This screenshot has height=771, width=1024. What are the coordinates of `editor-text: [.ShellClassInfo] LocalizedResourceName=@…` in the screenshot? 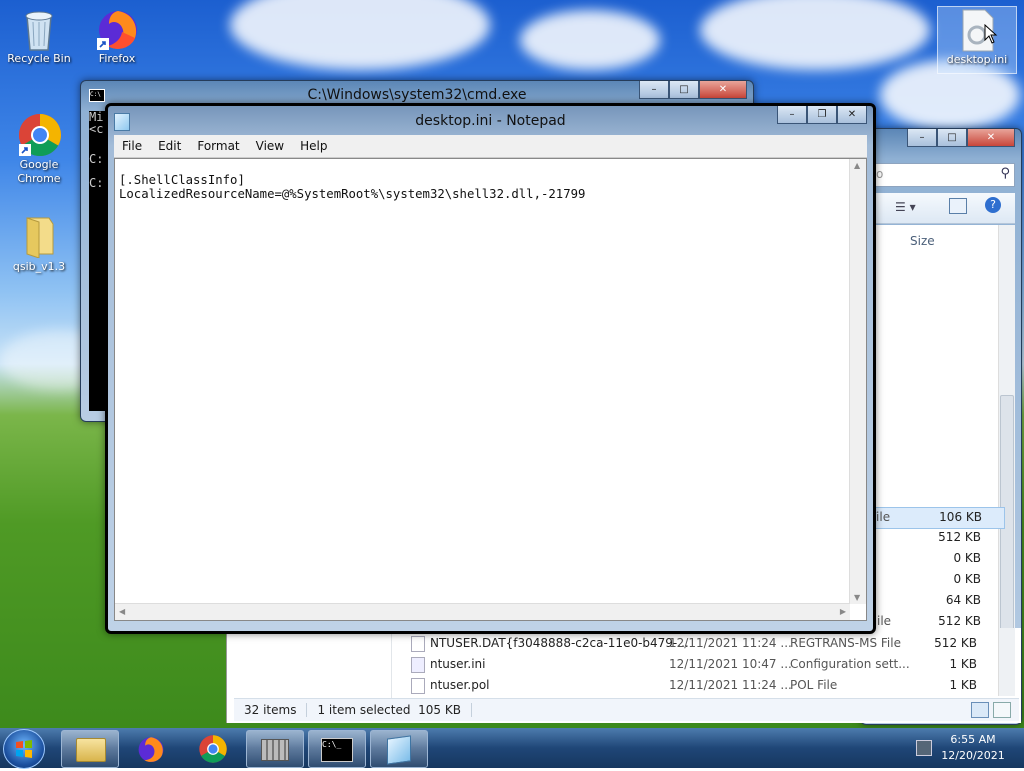 It's located at (352, 187).